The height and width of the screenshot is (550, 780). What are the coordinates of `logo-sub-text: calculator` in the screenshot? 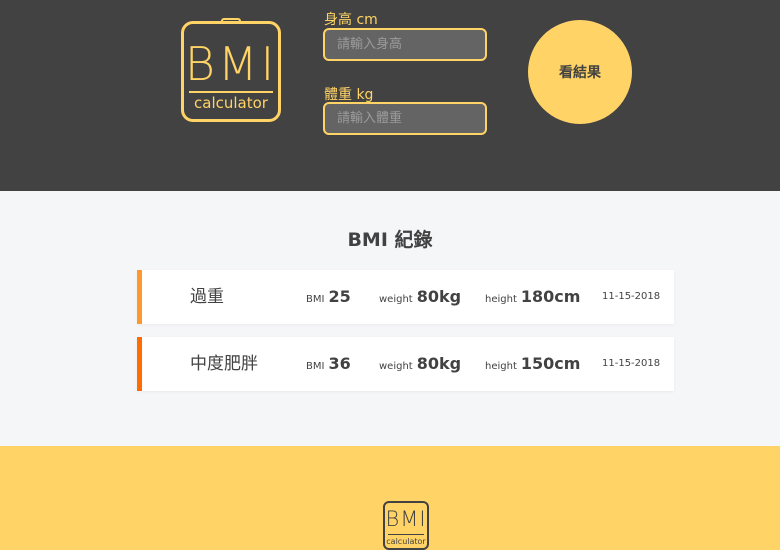 It's located at (231, 103).